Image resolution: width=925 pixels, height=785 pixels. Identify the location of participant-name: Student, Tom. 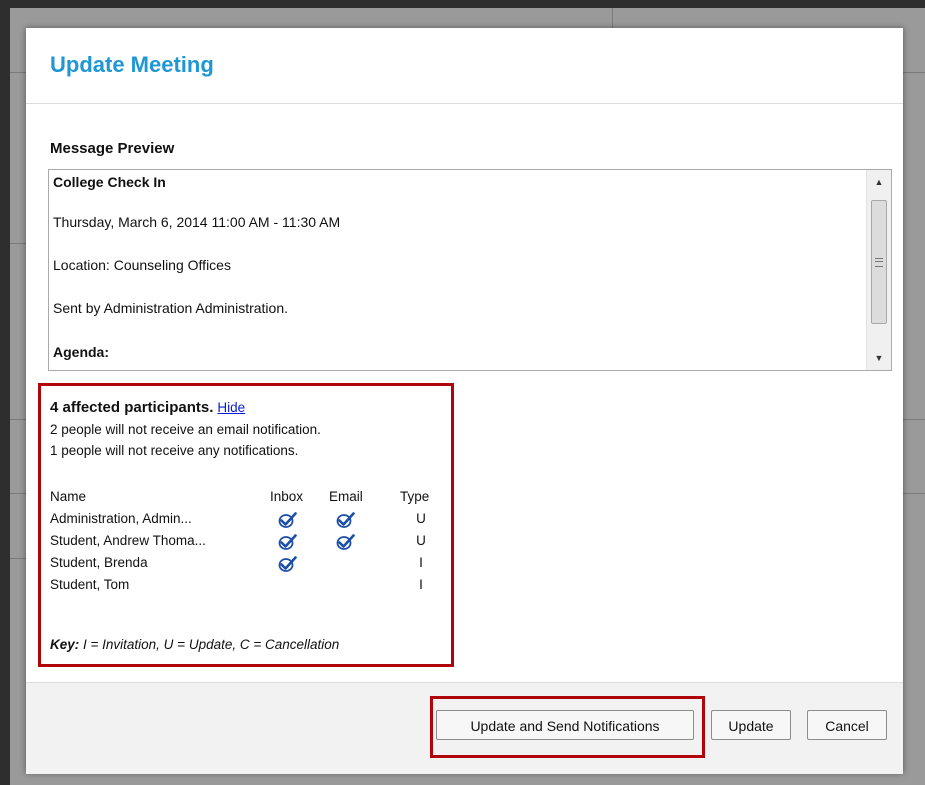
(90, 584).